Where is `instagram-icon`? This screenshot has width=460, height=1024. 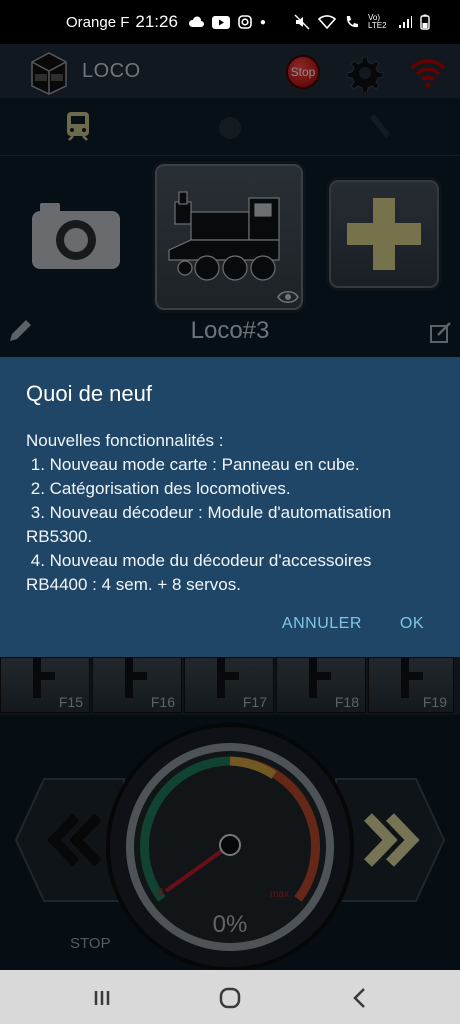 instagram-icon is located at coordinates (245, 22).